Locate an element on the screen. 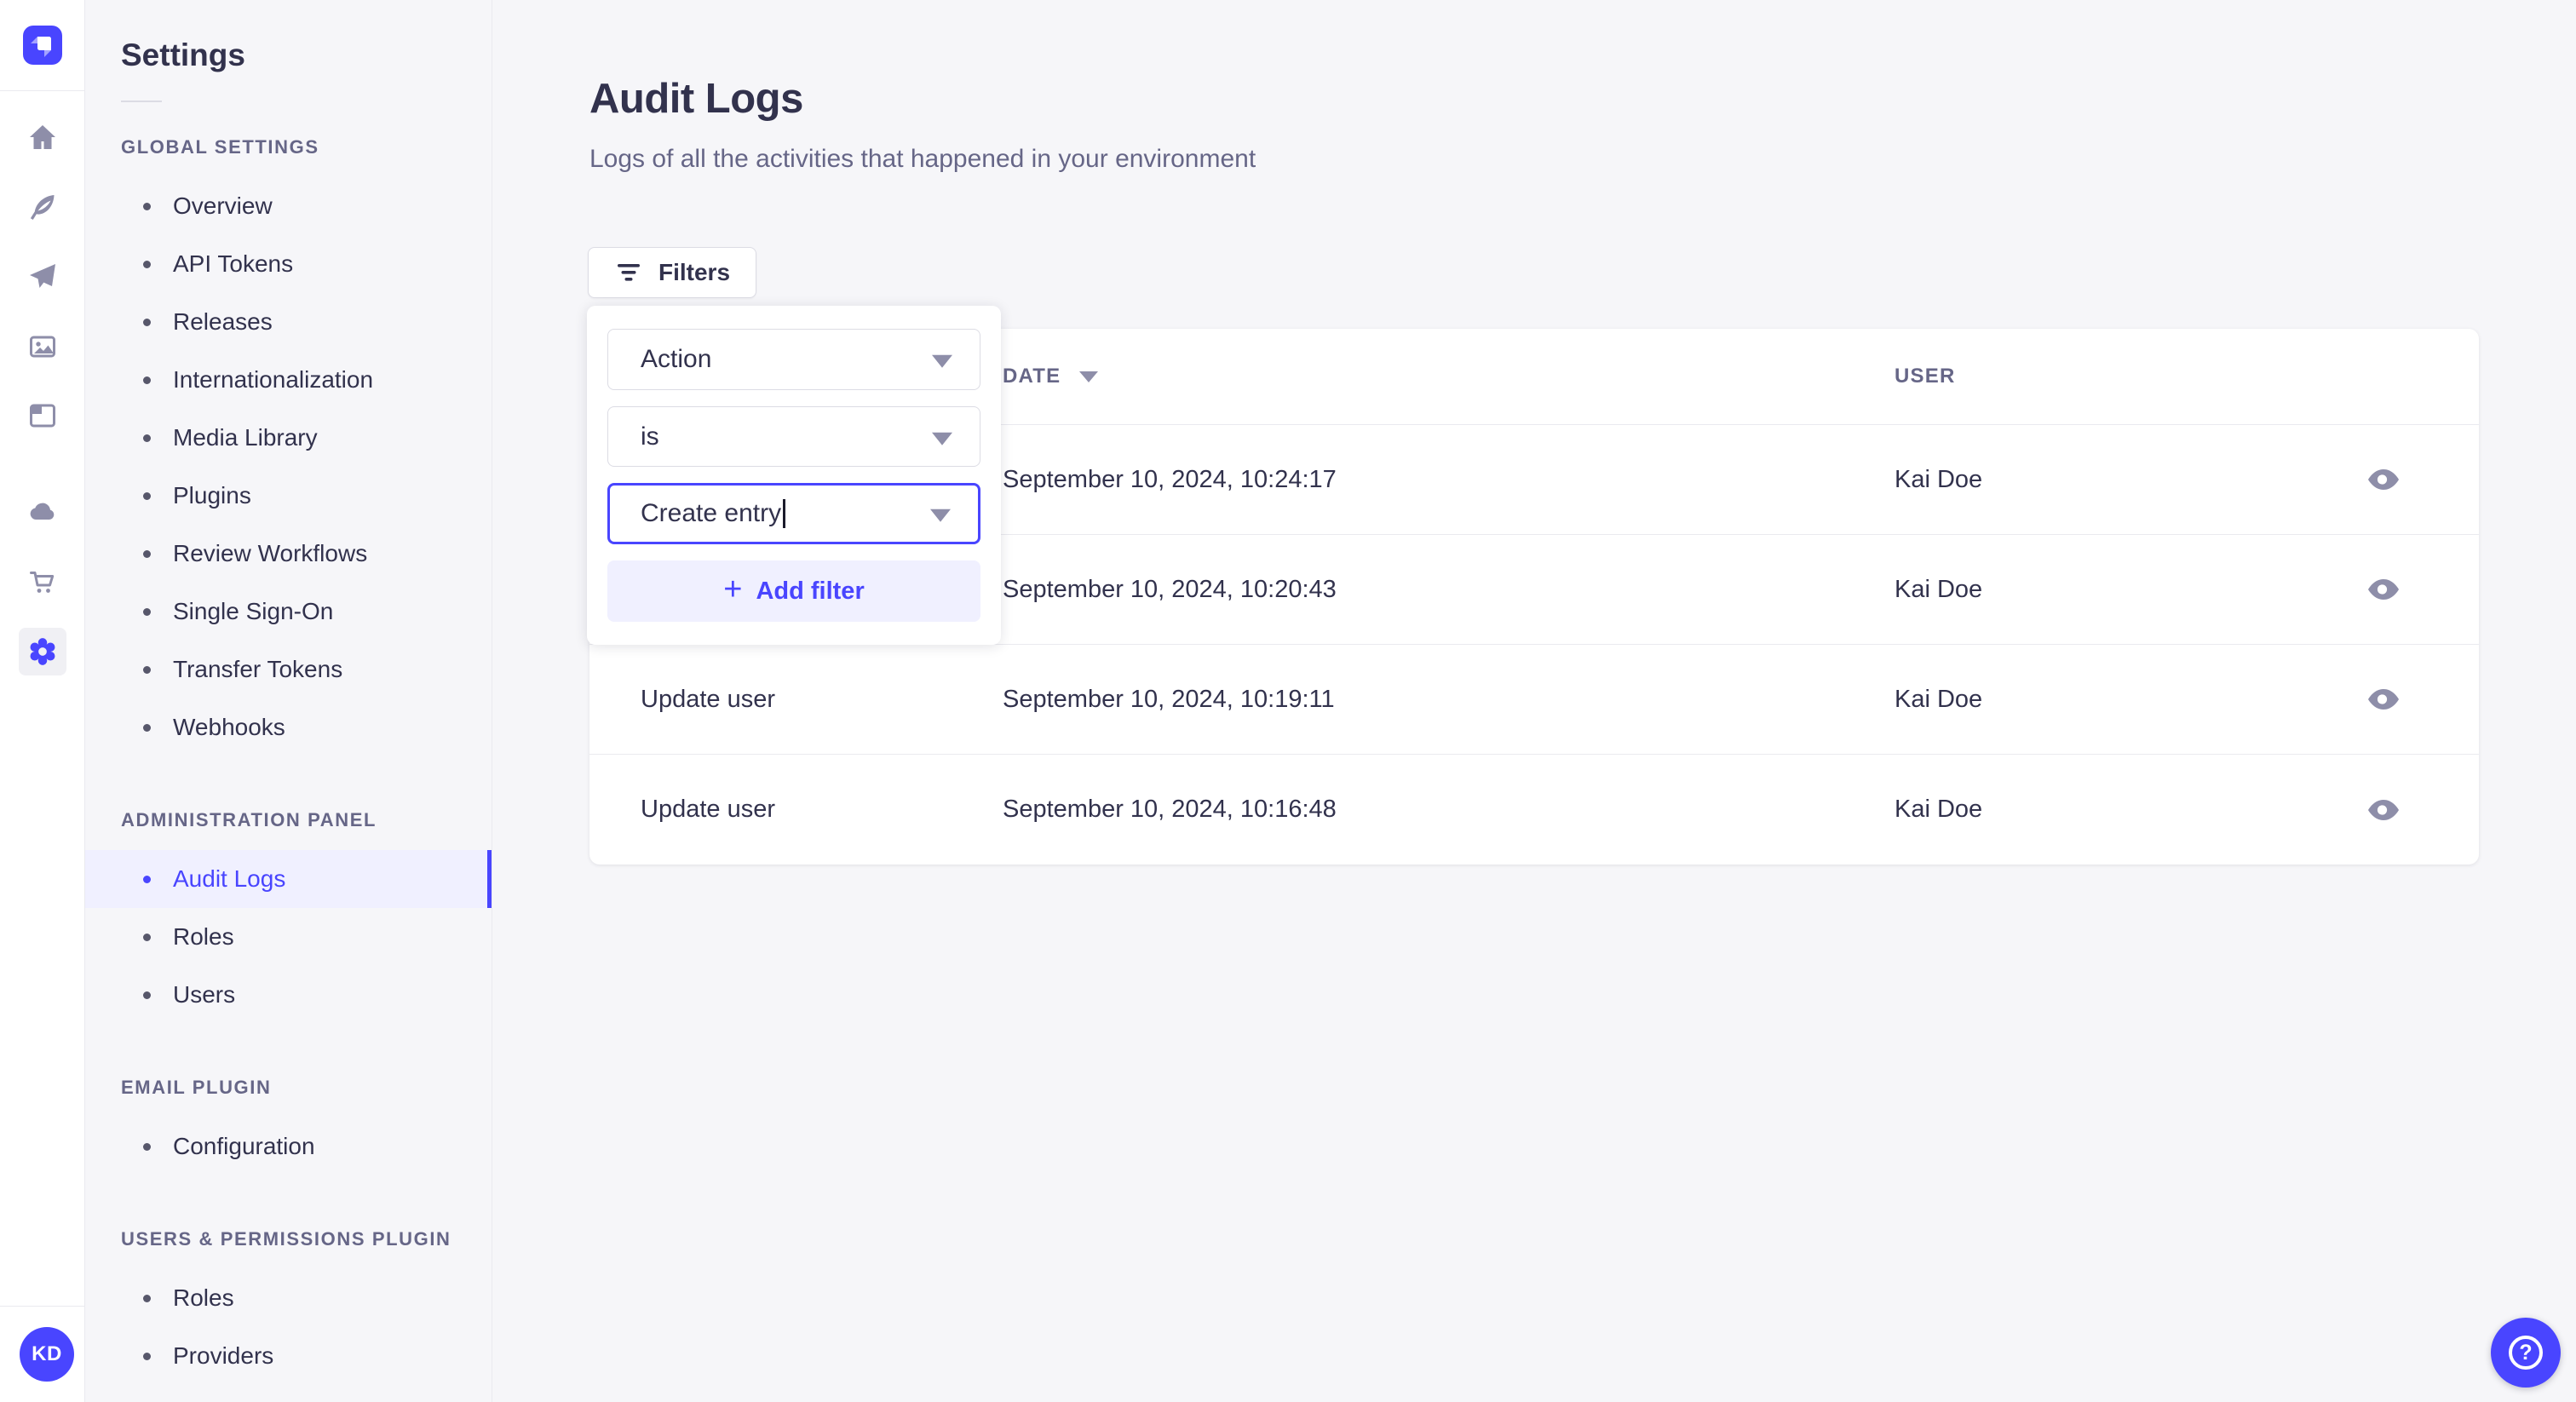 This screenshot has width=2576, height=1402. sidebar-item-transfer-tokens: Transfer Tokens is located at coordinates (289, 669).